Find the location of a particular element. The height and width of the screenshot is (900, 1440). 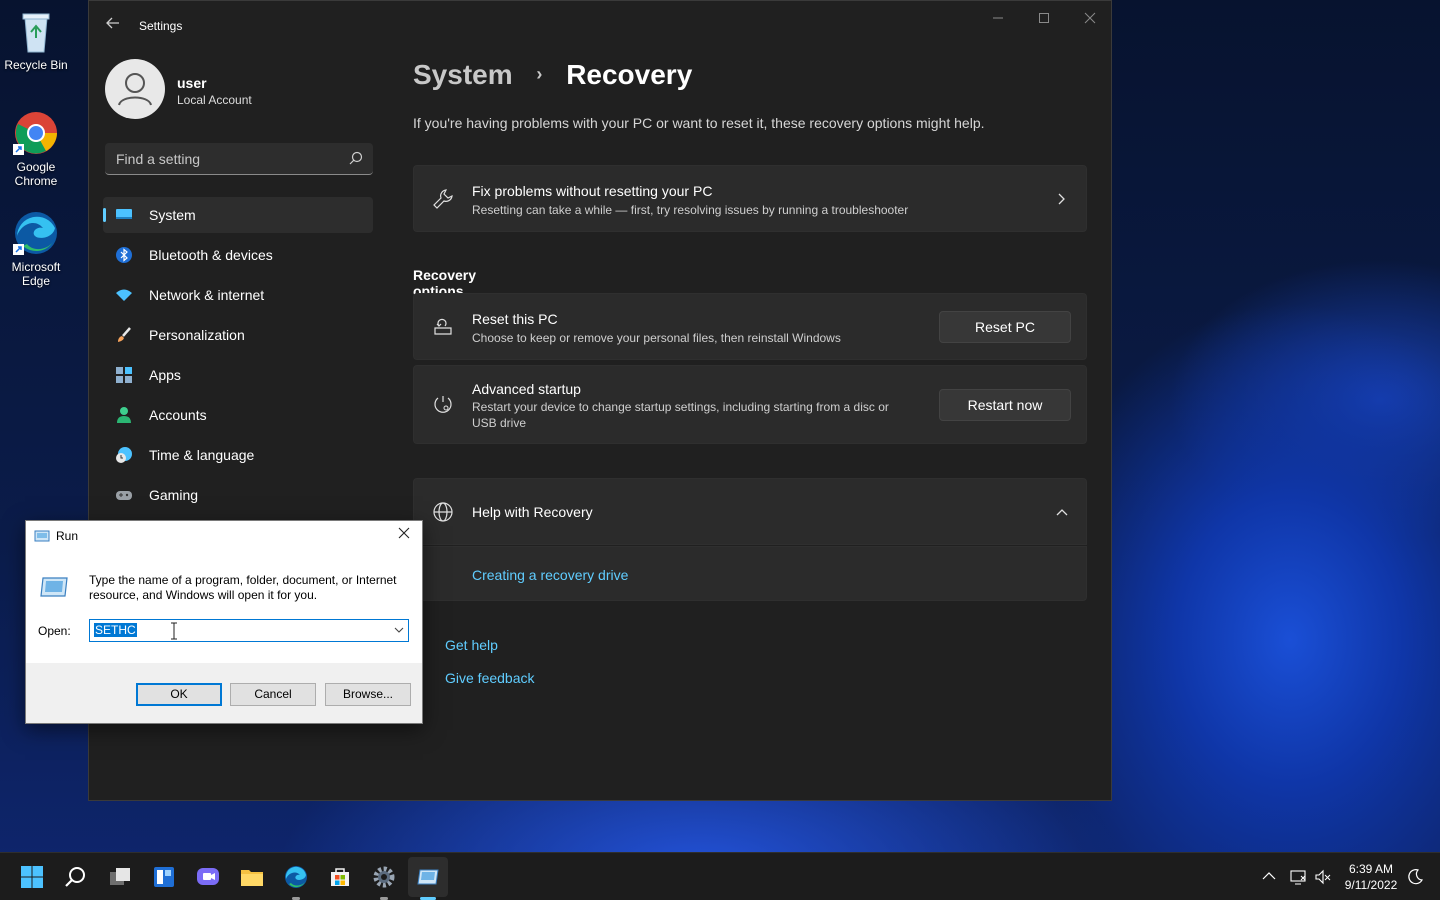

open-label: Open: is located at coordinates (54, 631).